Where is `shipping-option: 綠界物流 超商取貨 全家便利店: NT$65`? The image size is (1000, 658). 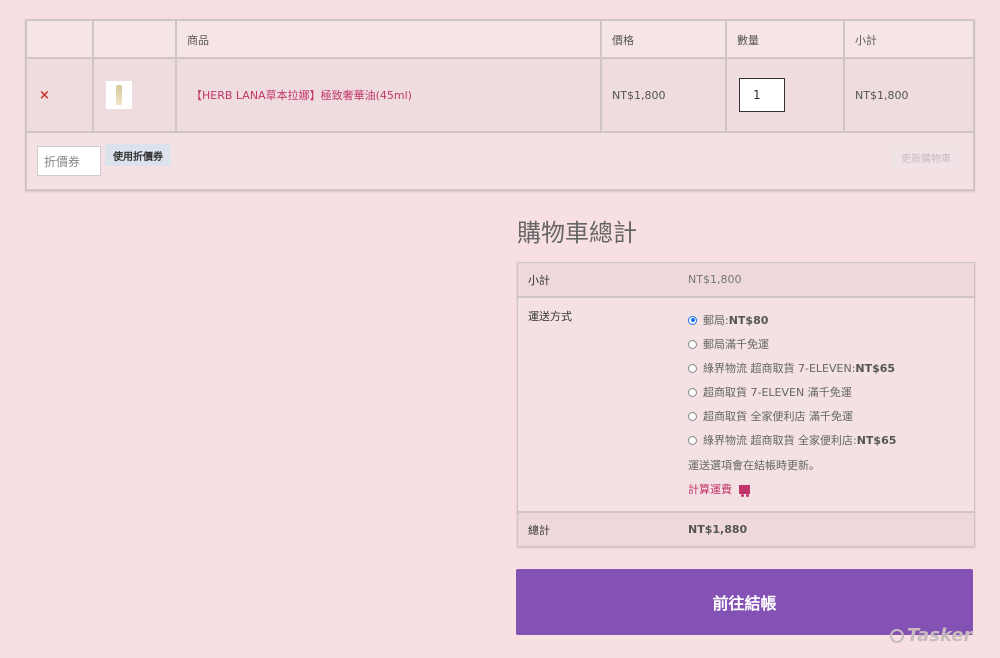
shipping-option: 綠界物流 超商取貨 全家便利店: NT$65 is located at coordinates (831, 440).